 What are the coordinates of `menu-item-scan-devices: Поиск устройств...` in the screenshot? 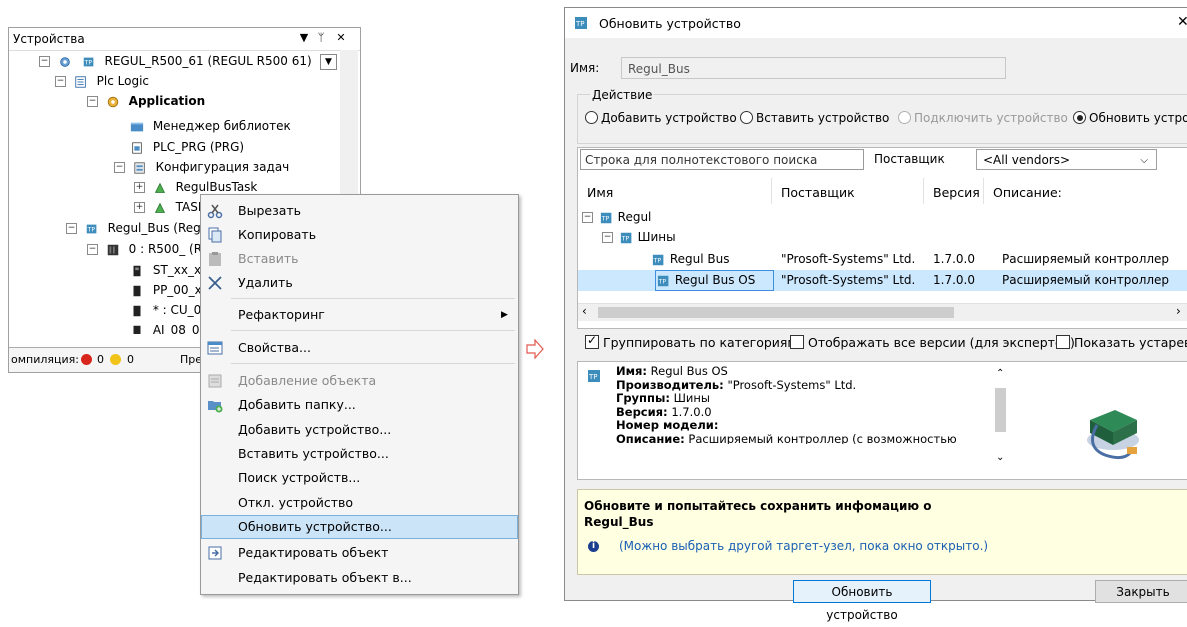 It's located at (359, 478).